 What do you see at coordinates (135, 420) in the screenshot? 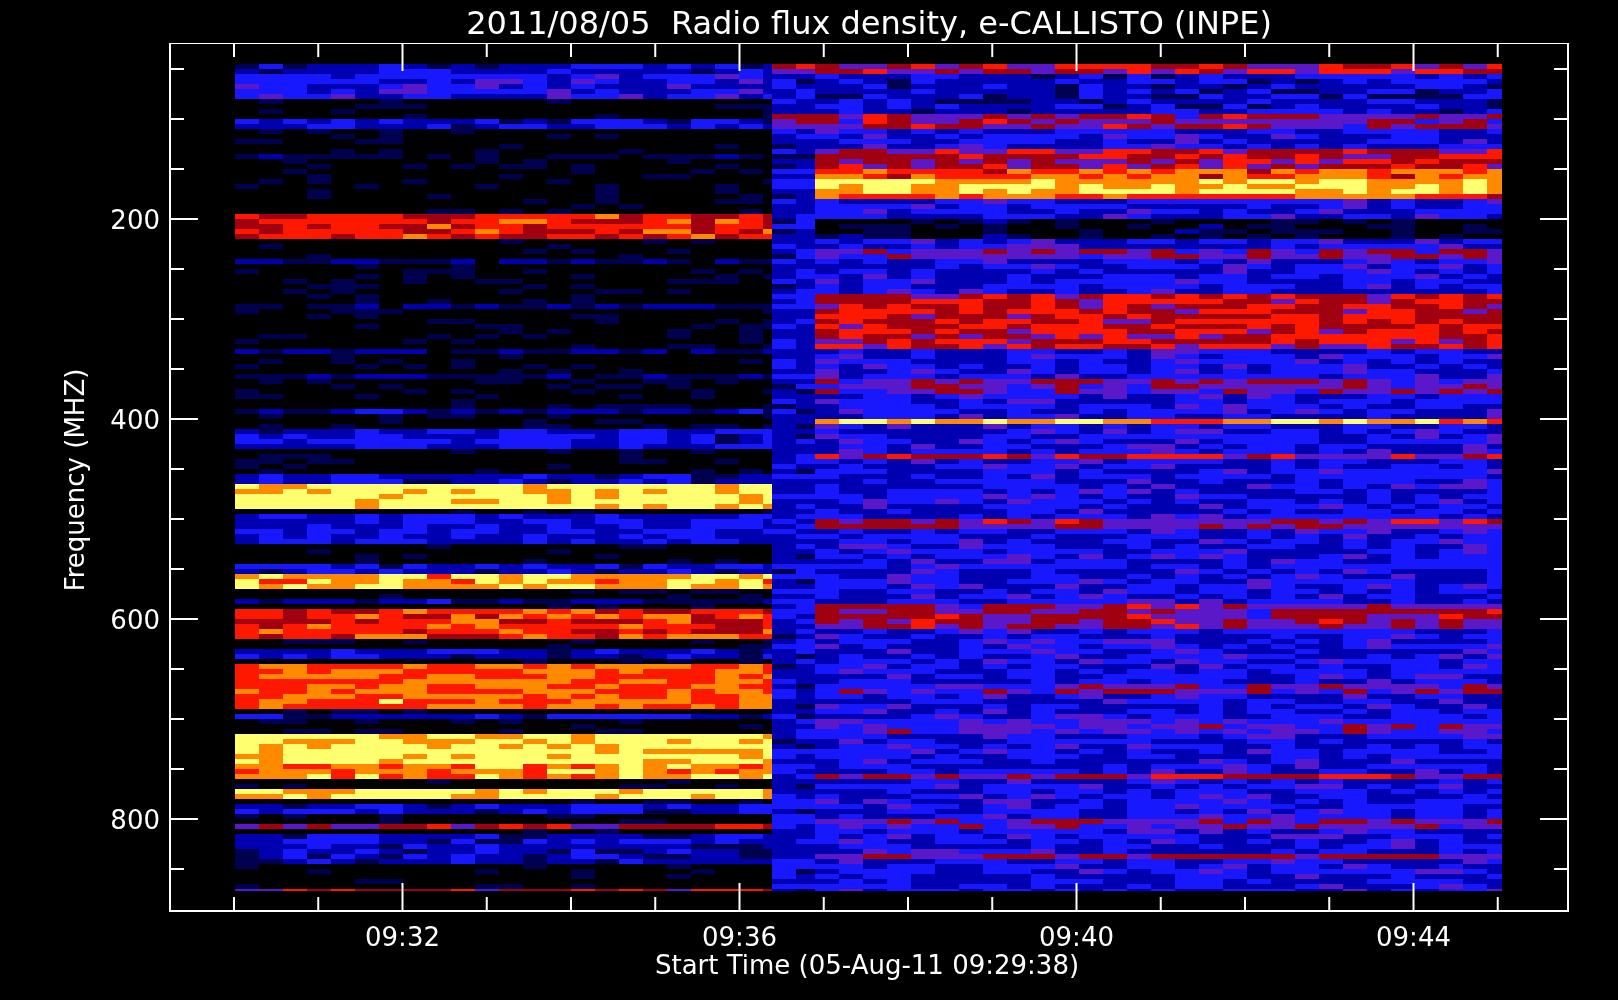
I see `tick-label: 400` at bounding box center [135, 420].